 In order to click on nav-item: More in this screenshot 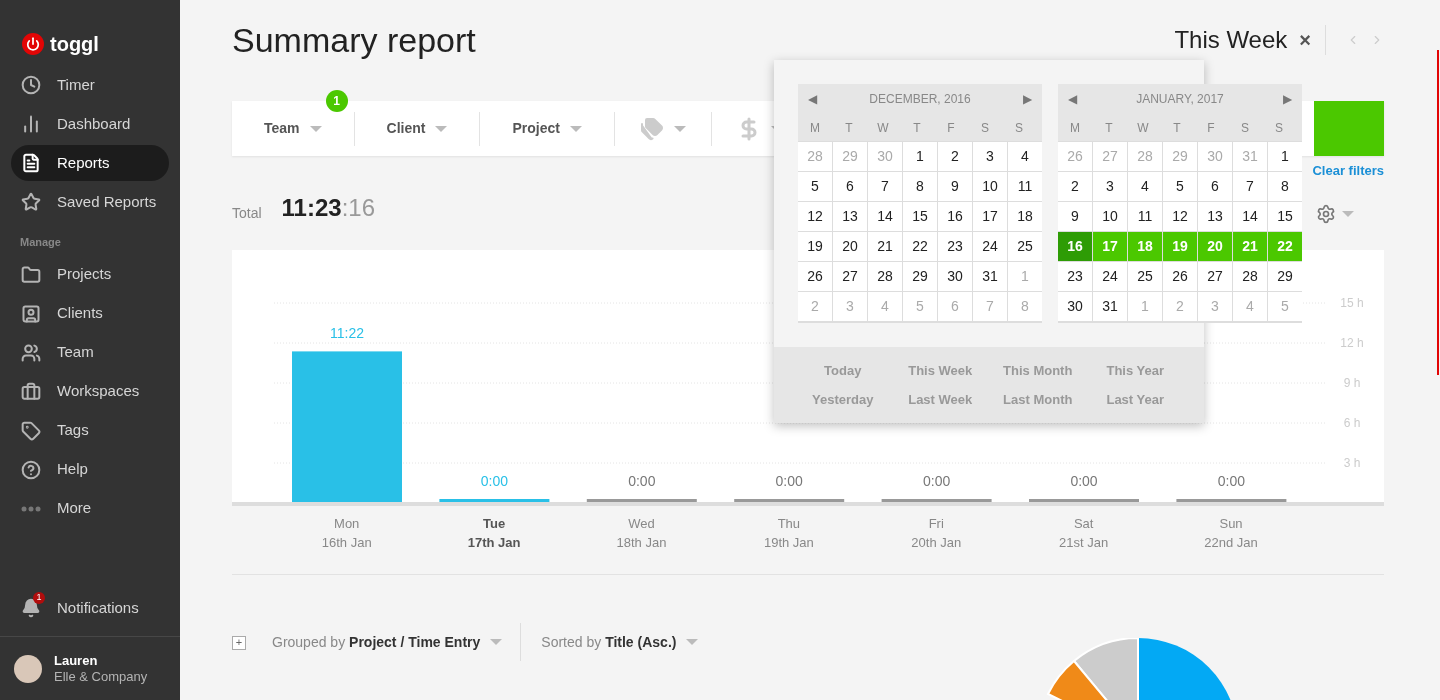, I will do `click(90, 508)`.